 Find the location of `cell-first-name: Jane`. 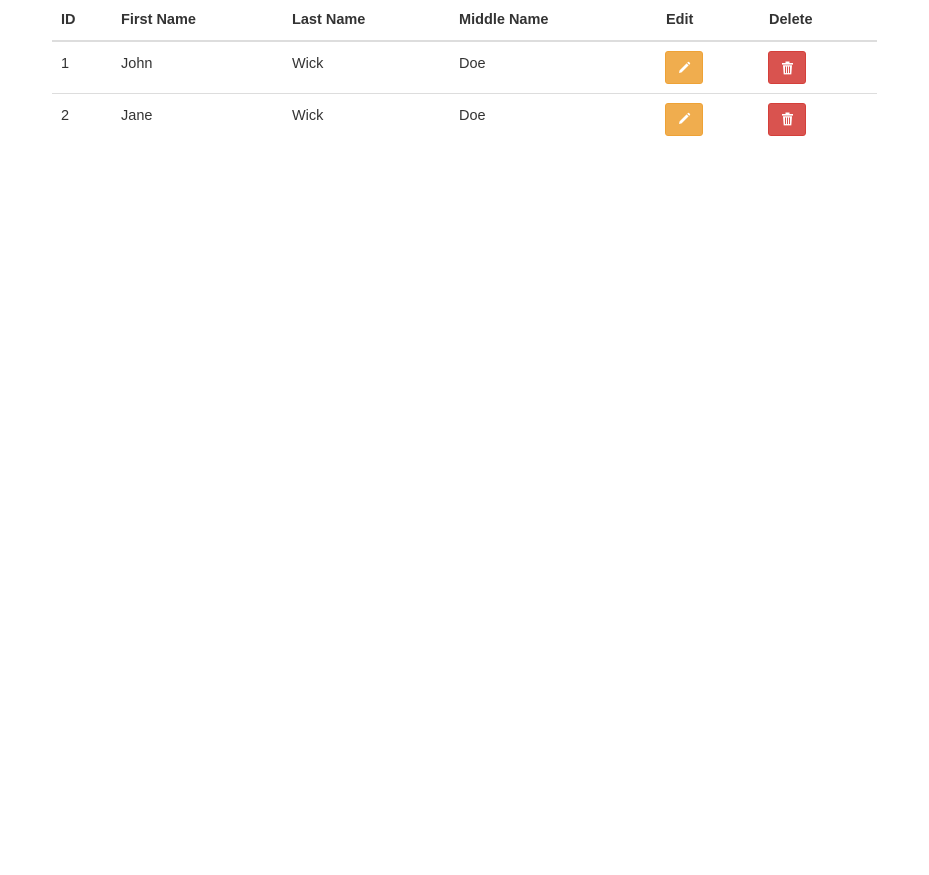

cell-first-name: Jane is located at coordinates (197, 118).